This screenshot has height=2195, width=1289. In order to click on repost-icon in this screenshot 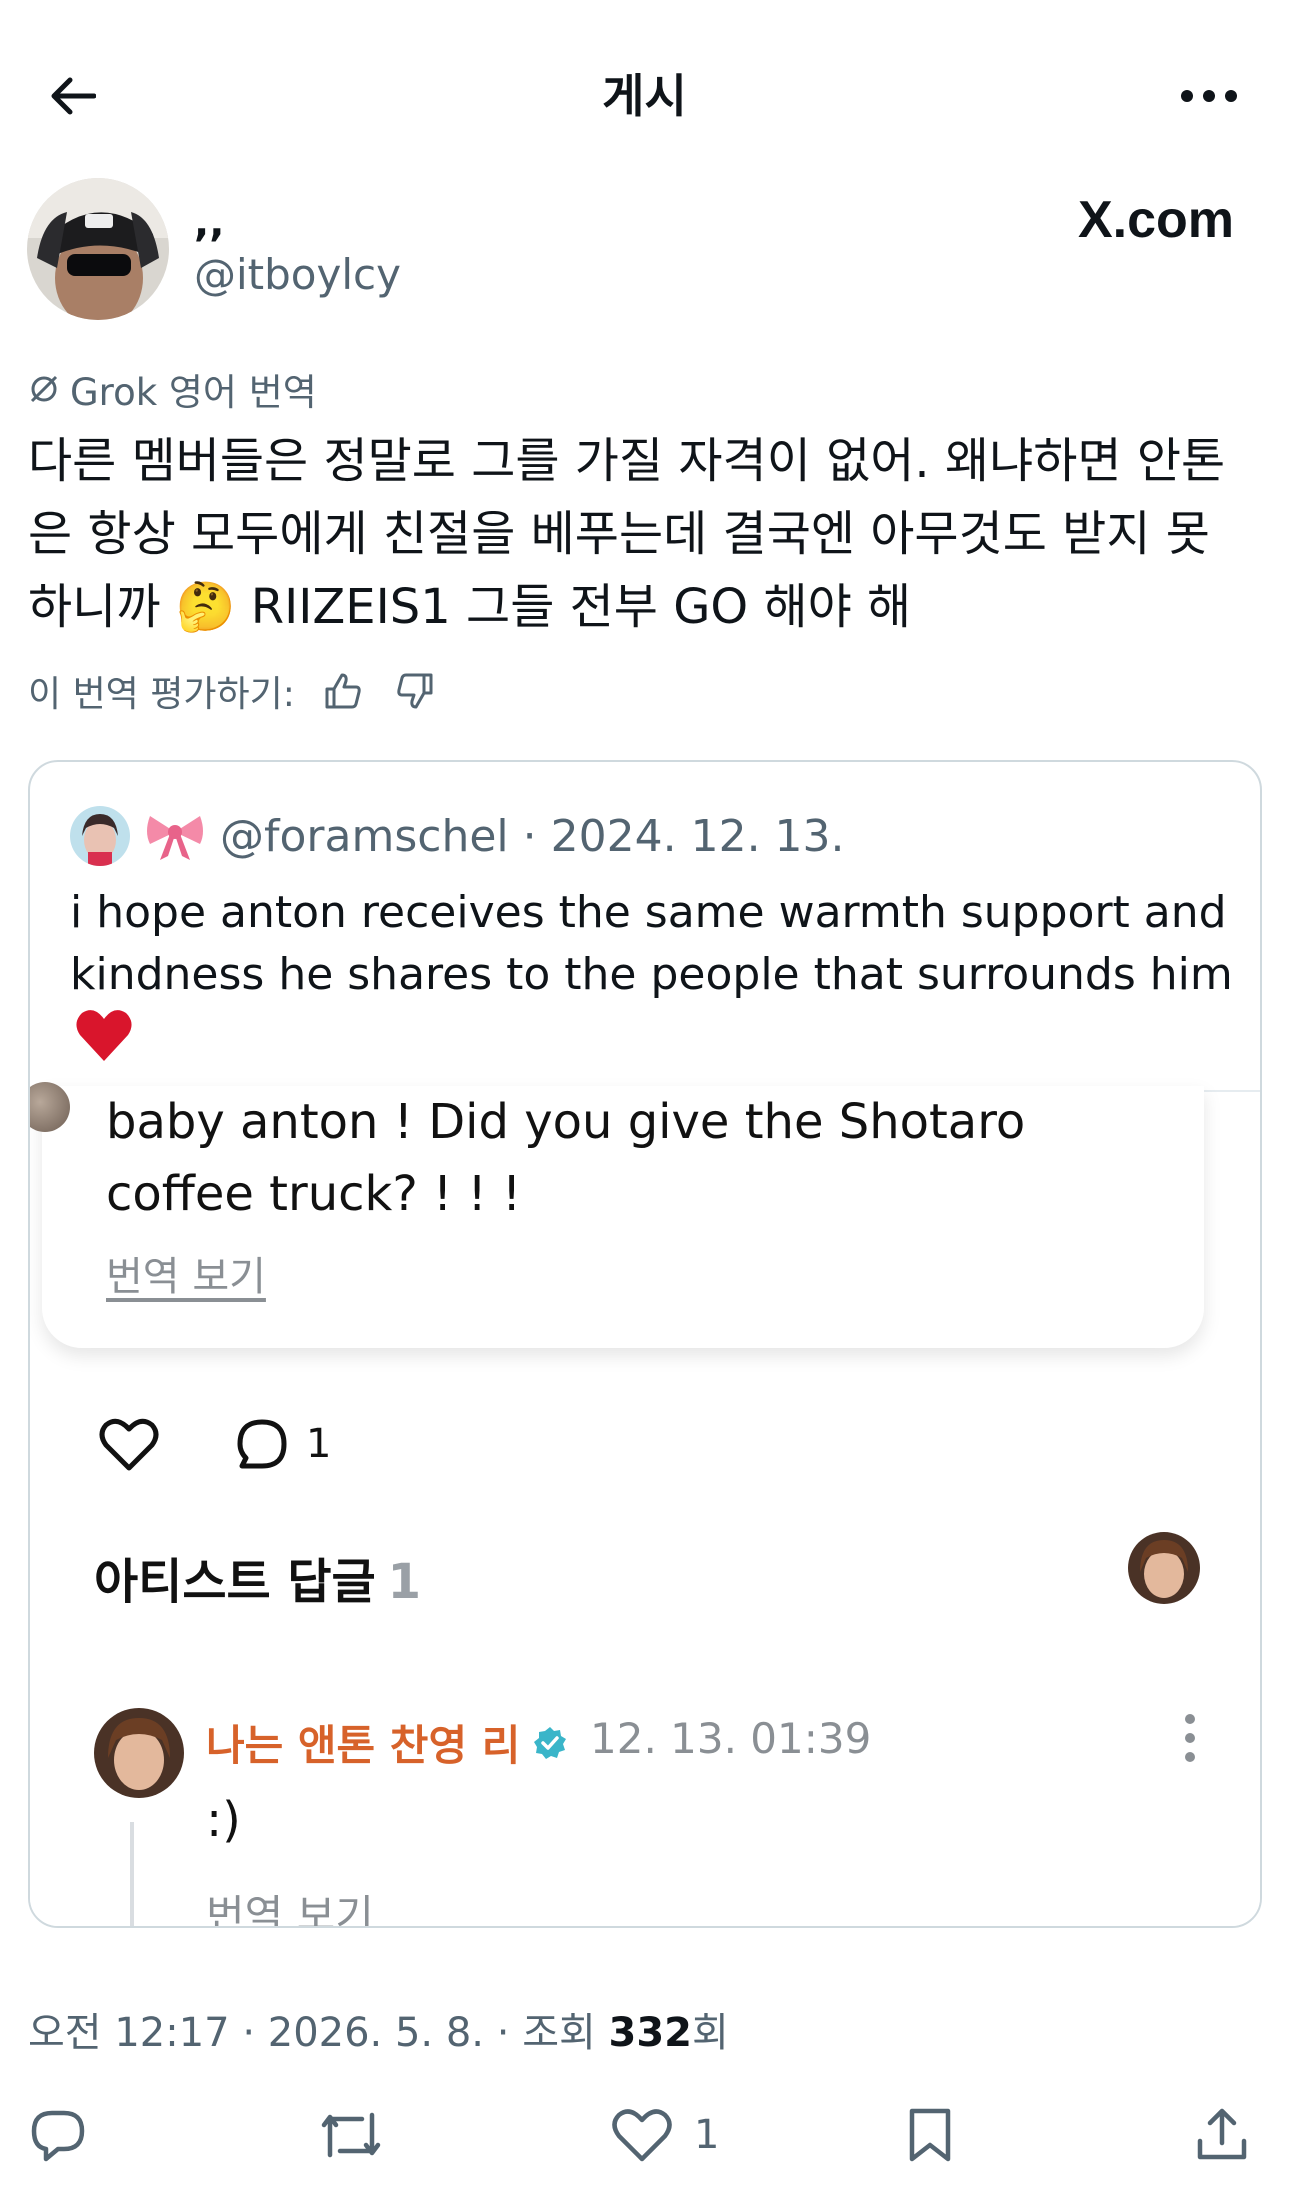, I will do `click(351, 2135)`.